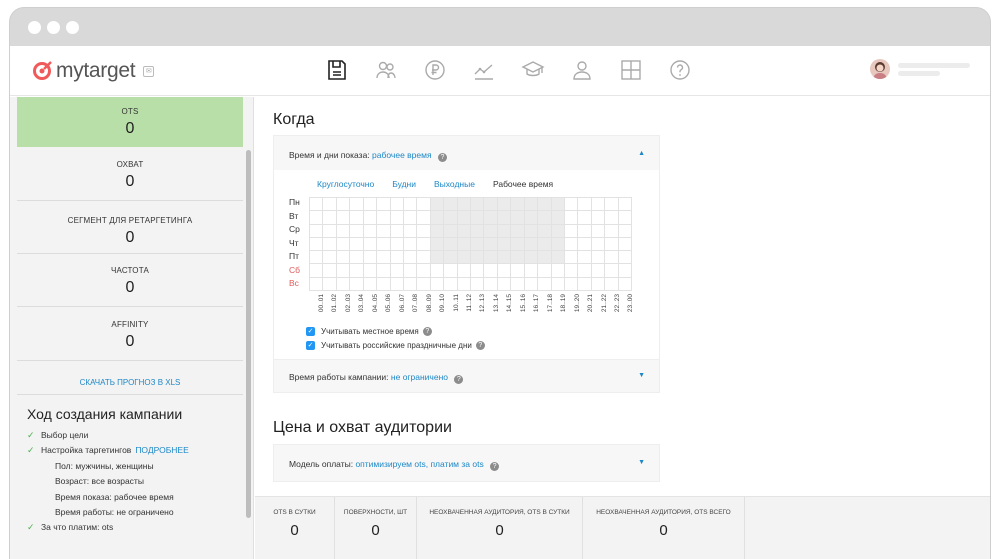 The height and width of the screenshot is (559, 1000). Describe the element at coordinates (294, 258) in the screenshot. I see `day-label: Пт` at that location.